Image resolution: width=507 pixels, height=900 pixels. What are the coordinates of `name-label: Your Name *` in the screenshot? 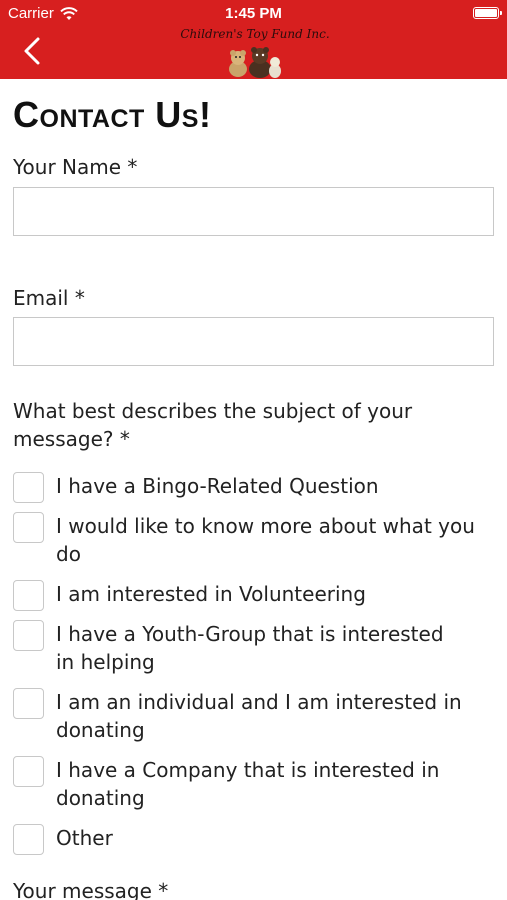 It's located at (75, 167).